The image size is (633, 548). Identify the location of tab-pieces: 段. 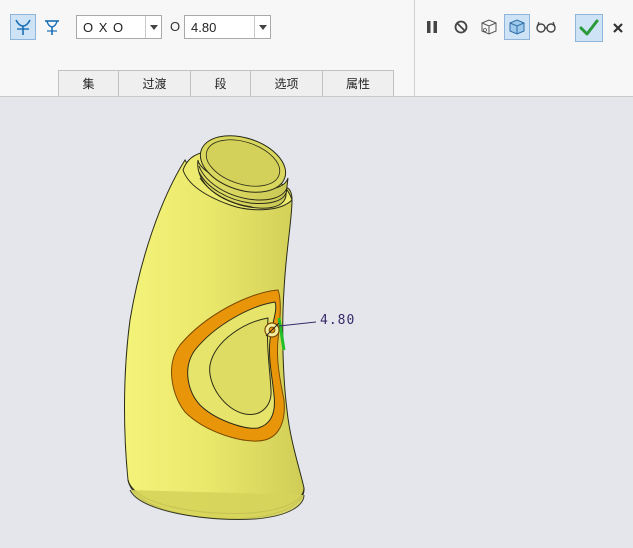
(220, 83).